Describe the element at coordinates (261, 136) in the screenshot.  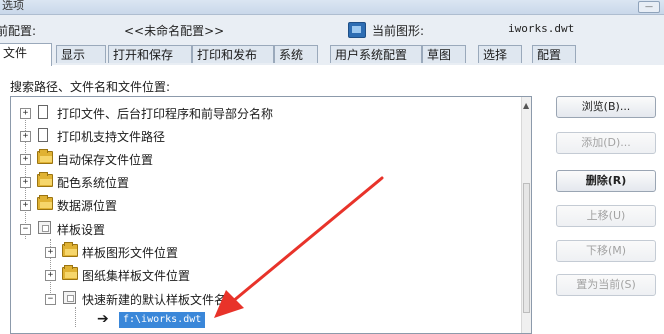
I see `tree-item: + 打印机支持文件路径` at that location.